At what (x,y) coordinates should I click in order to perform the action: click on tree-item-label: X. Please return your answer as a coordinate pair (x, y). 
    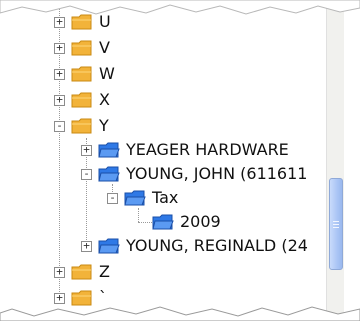
    Looking at the image, I should click on (104, 99).